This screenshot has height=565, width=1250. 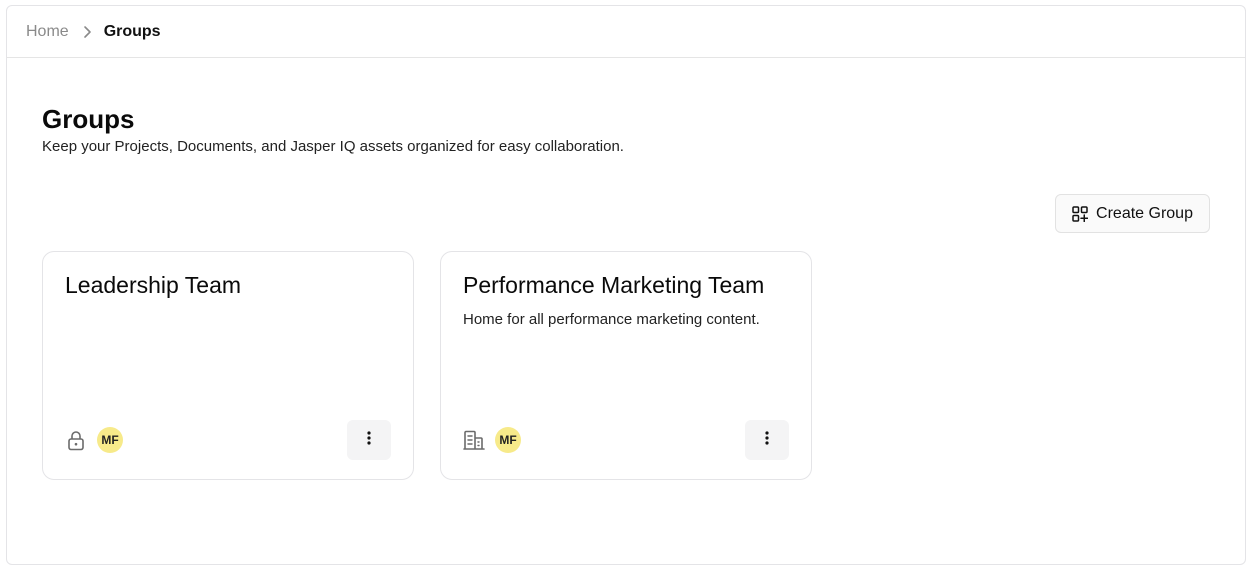 I want to click on breadcrumb-home-link: Home, so click(x=47, y=32).